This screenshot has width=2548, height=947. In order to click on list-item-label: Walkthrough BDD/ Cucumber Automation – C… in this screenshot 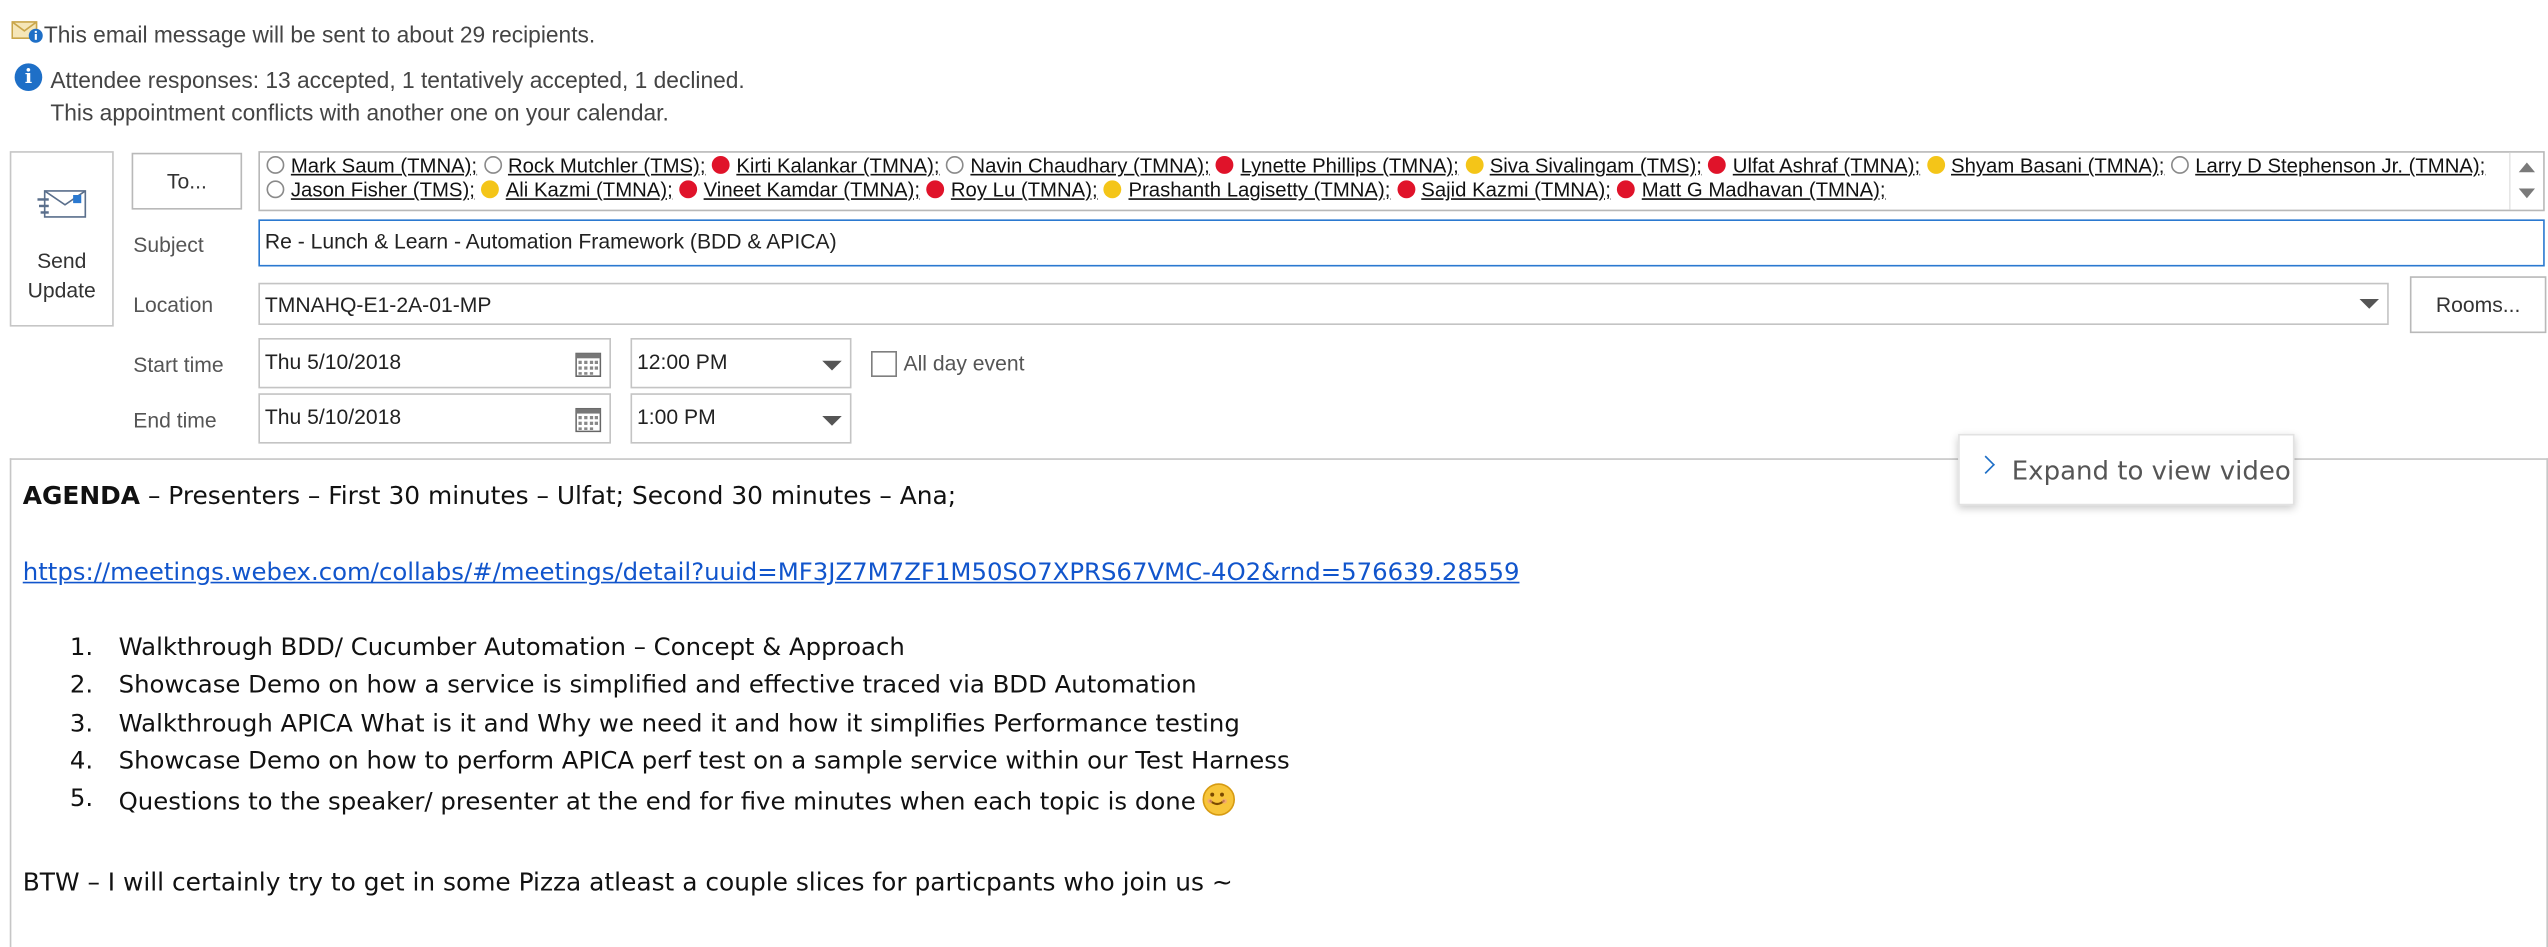, I will do `click(511, 647)`.